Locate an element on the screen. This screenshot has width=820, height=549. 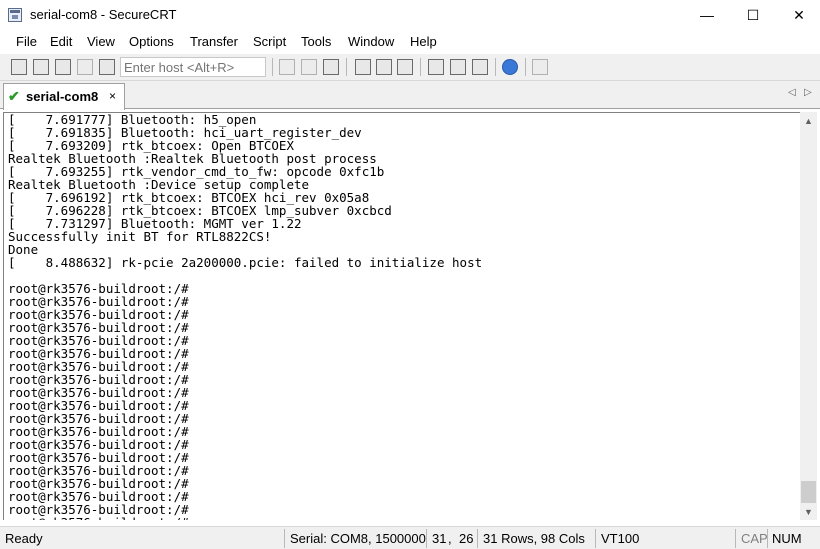
terminal-line: root@rk3576-buildroot:/# is located at coordinates (245, 518).